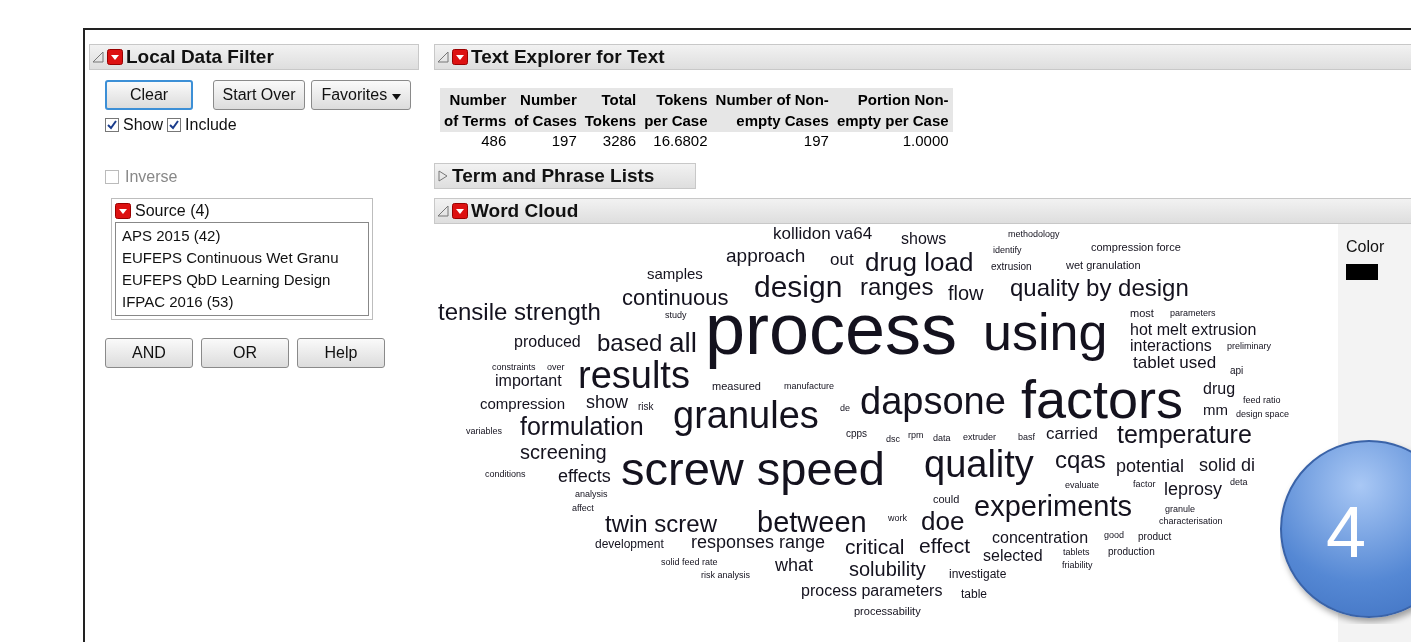 This screenshot has width=1411, height=642. Describe the element at coordinates (946, 499) in the screenshot. I see `cloud-word: could` at that location.